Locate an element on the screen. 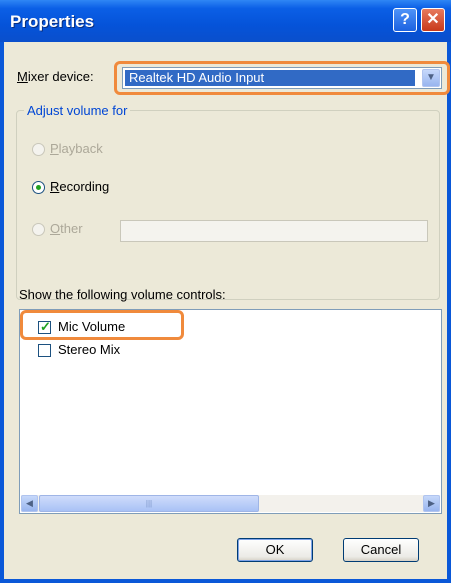 The width and height of the screenshot is (451, 583). mixer-device-label: Mixer device: is located at coordinates (55, 76).